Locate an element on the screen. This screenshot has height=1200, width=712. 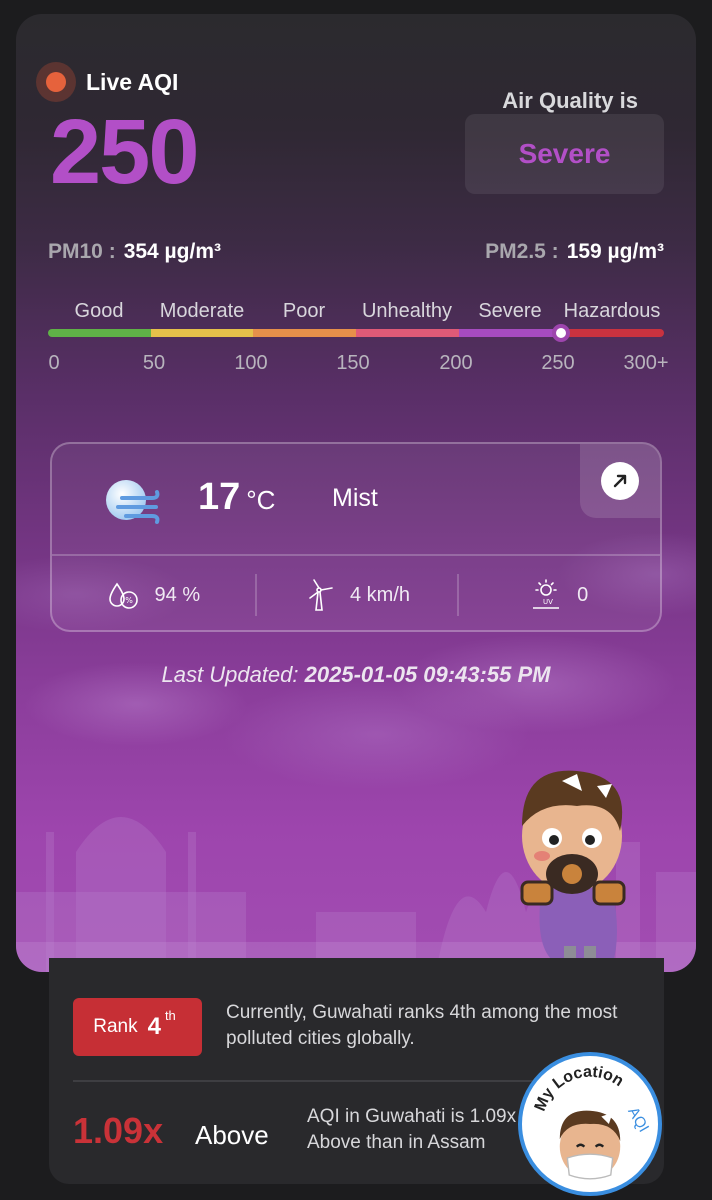
humidity-stat: % 94 % is located at coordinates (153, 595).